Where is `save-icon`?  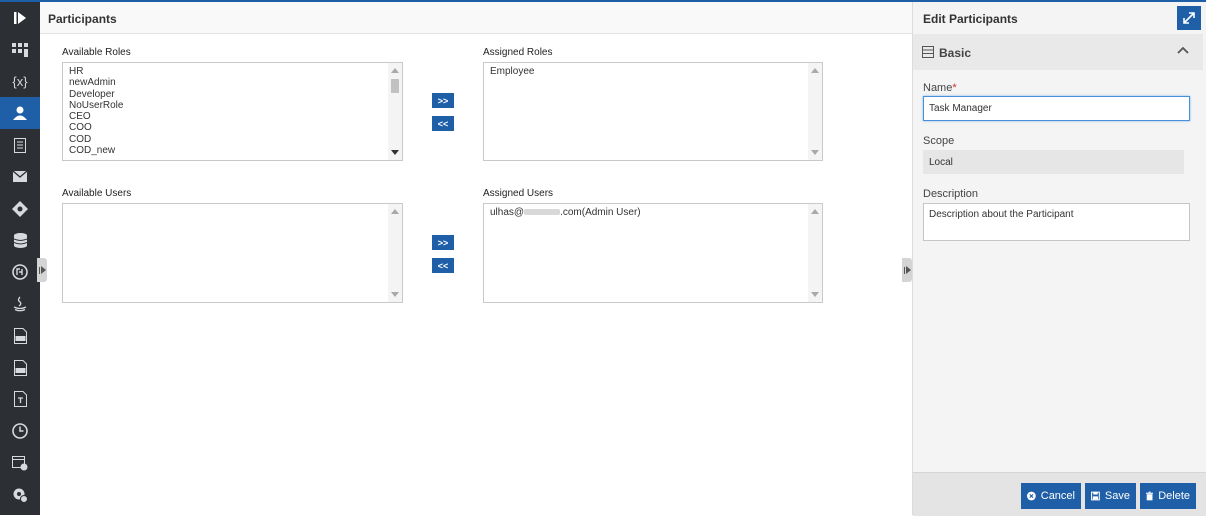 save-icon is located at coordinates (1095, 496).